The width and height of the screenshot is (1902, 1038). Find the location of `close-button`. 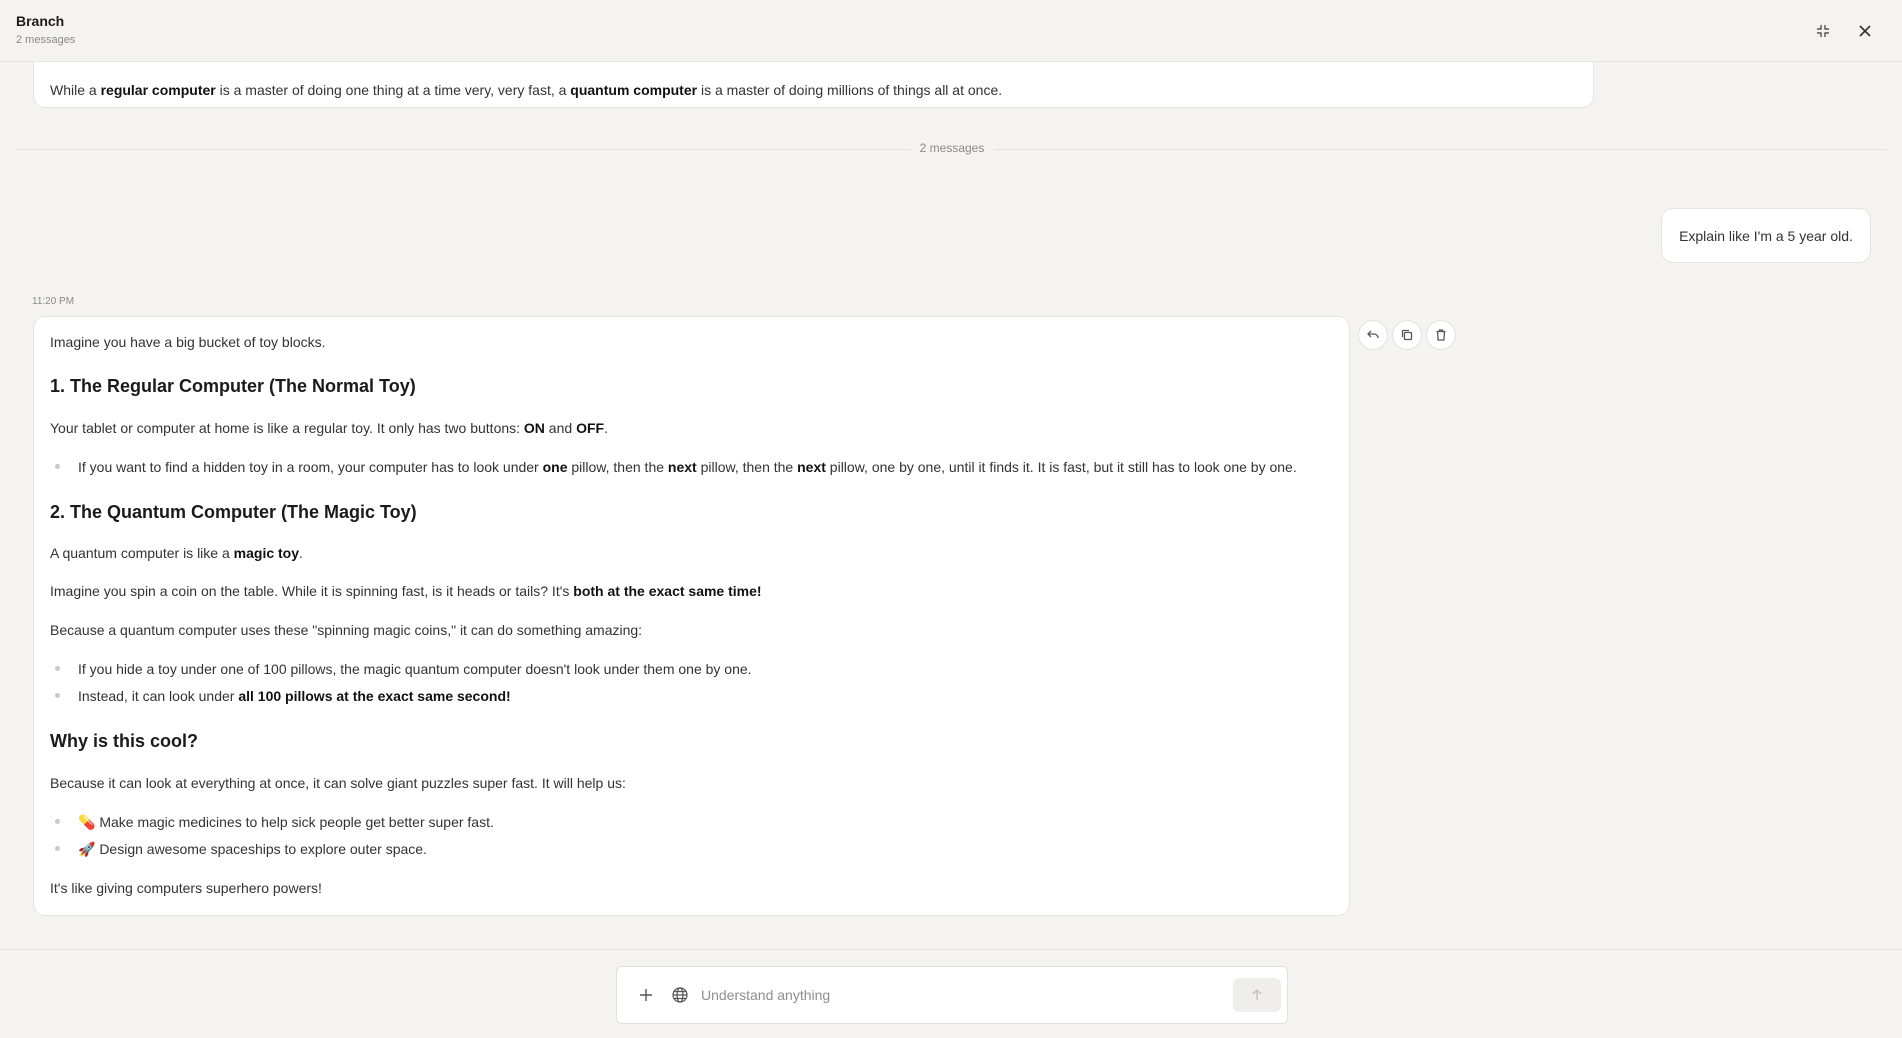

close-button is located at coordinates (1865, 31).